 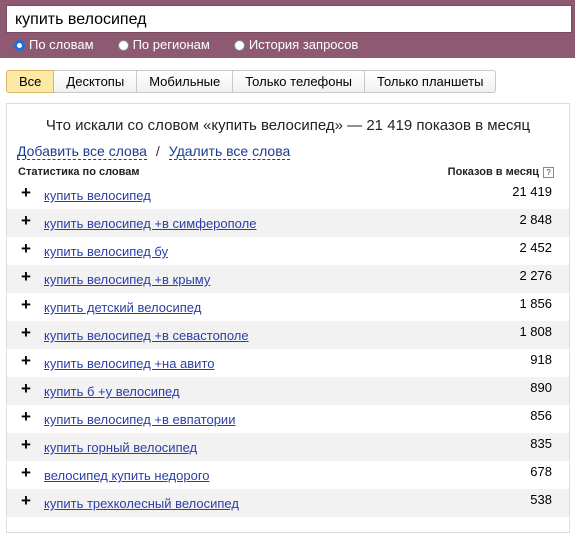 What do you see at coordinates (150, 224) in the screenshot?
I see `phrase-link: купить велосипед +в симферополе` at bounding box center [150, 224].